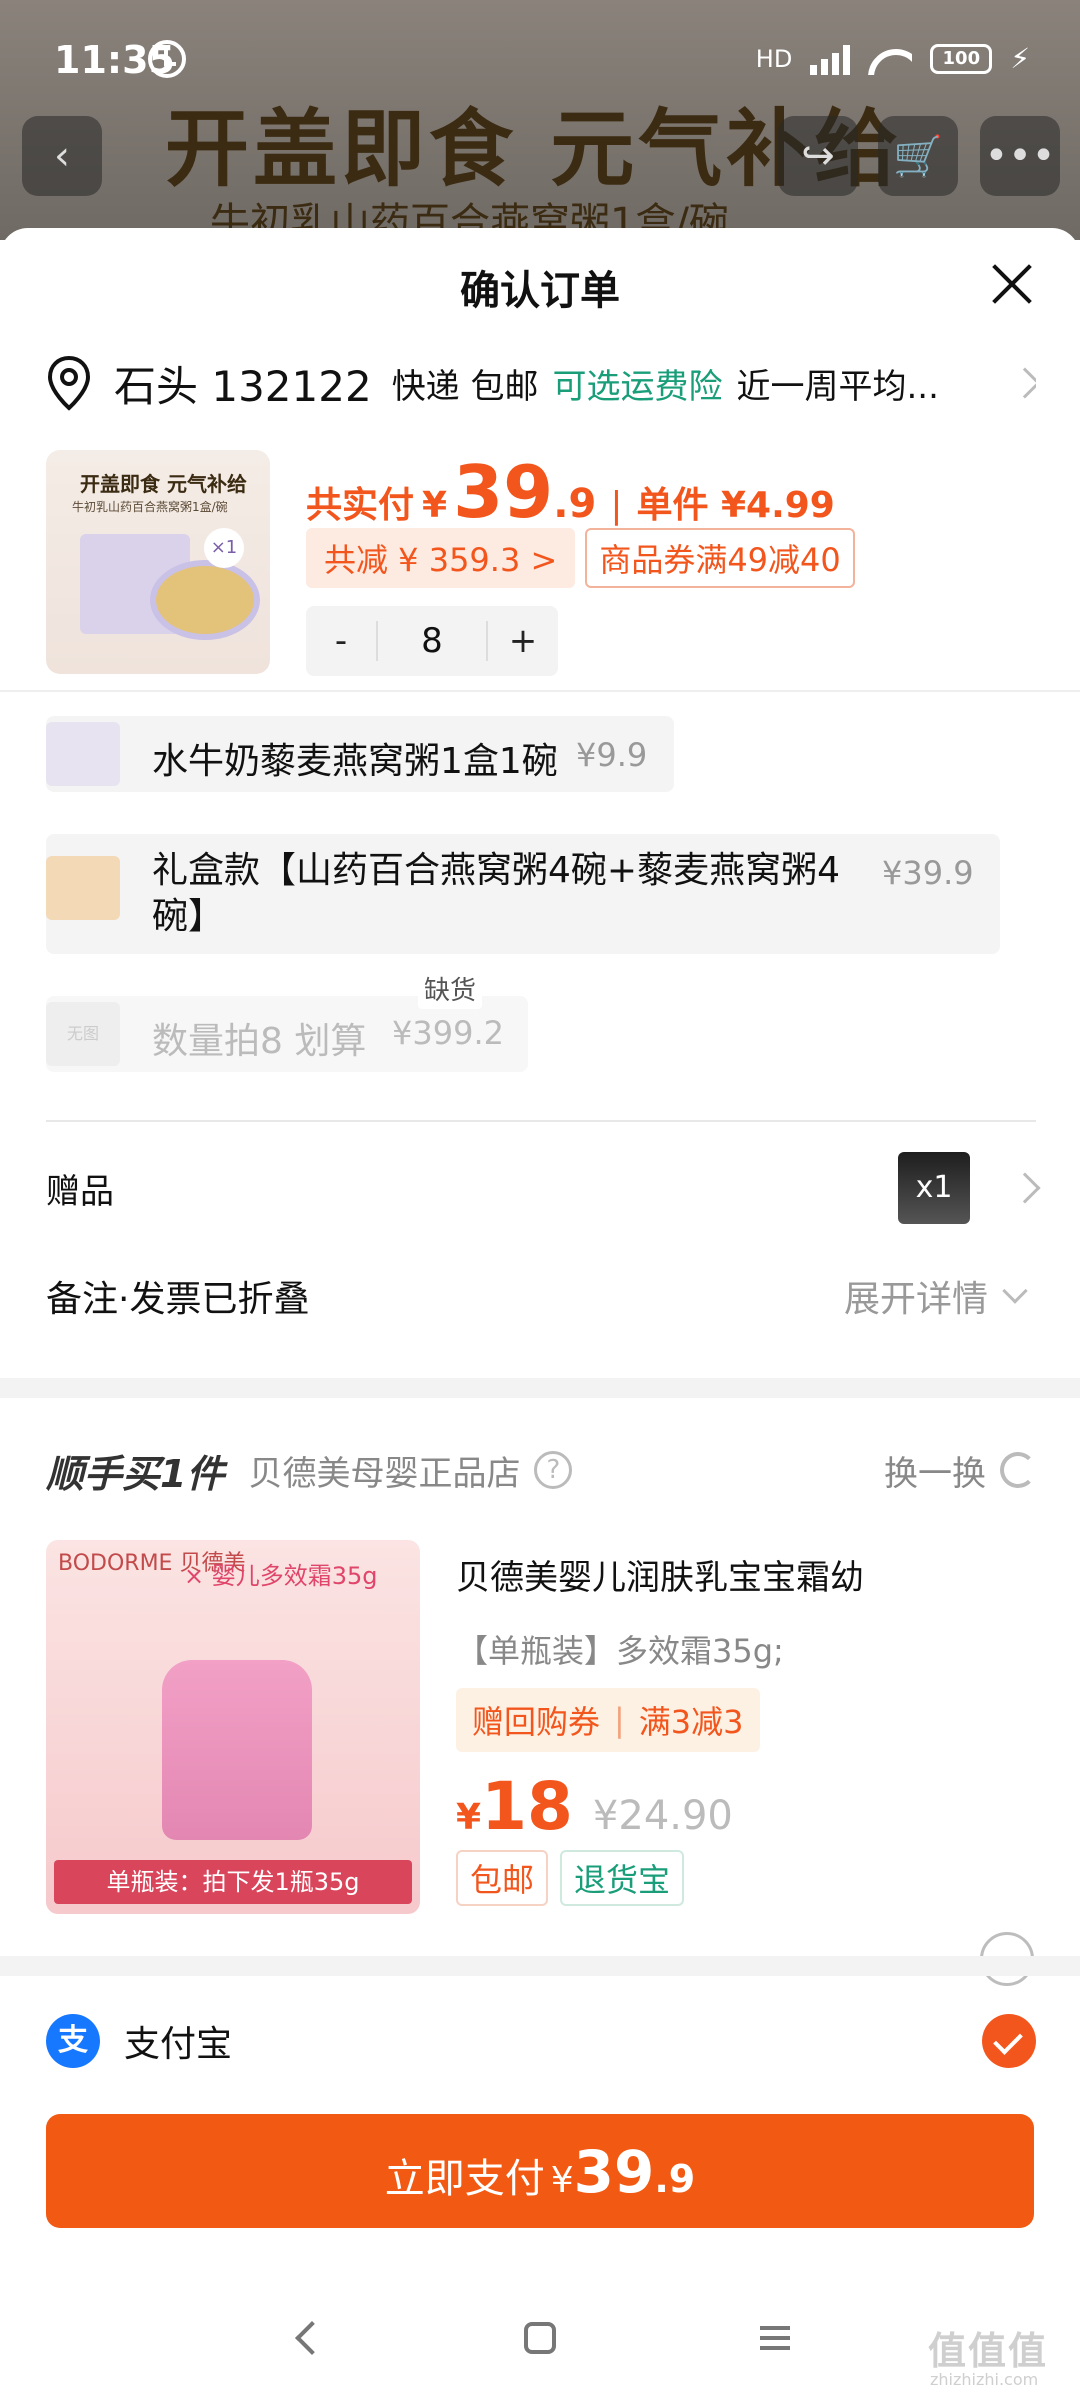 The image size is (1080, 2400). I want to click on upsell-price-amount: 18, so click(527, 1806).